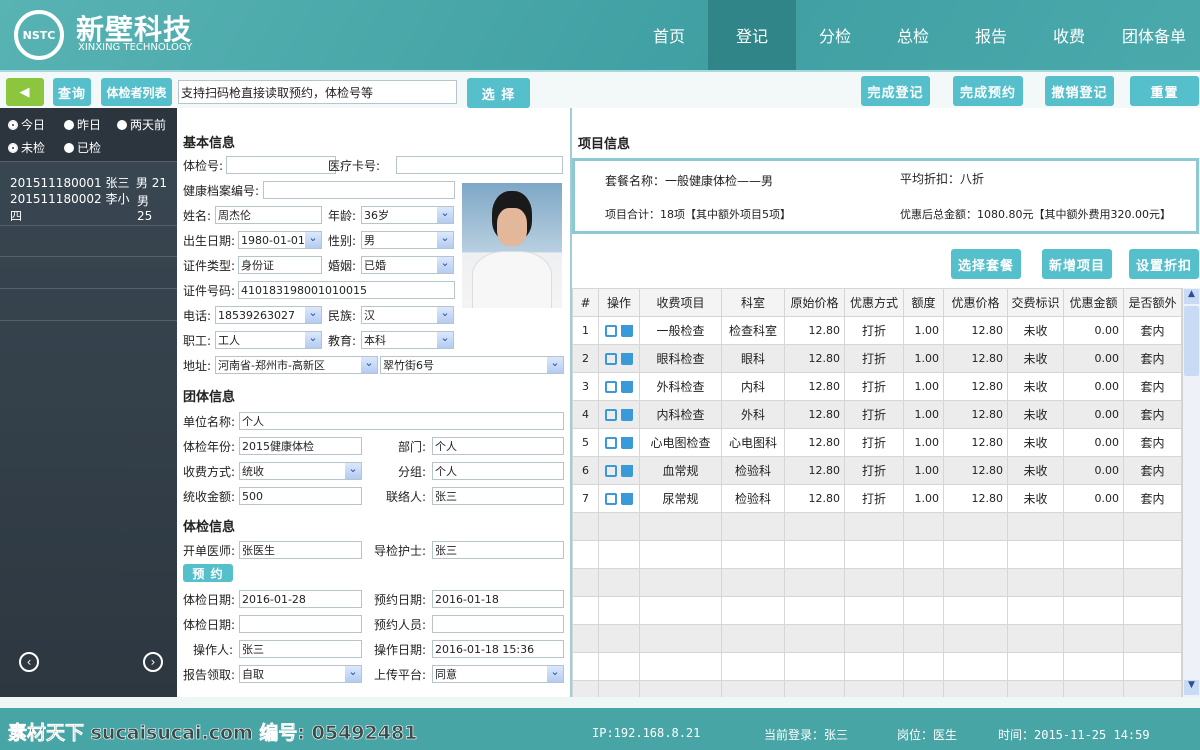  Describe the element at coordinates (877, 358) in the screenshot. I see `table-row: 2 眼科检查 眼科 12.80 打折 1.00 12.80 未收 0.00 套内` at that location.